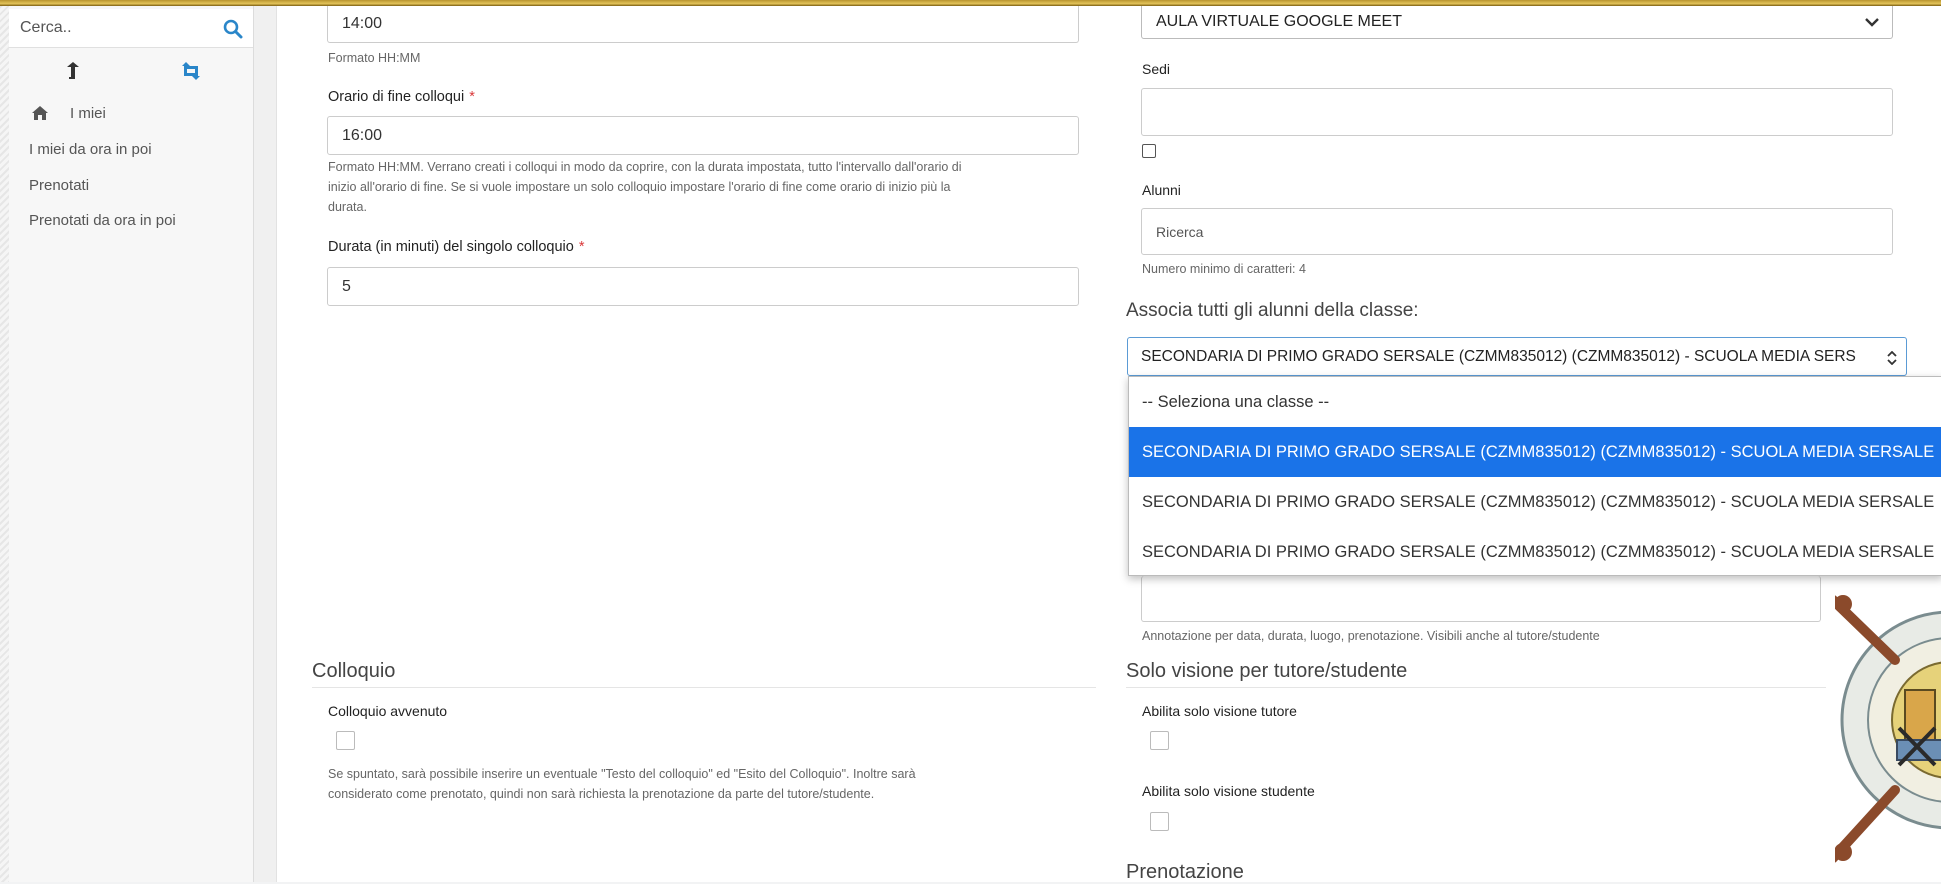  What do you see at coordinates (1224, 269) in the screenshot?
I see `alunni-hint: Numero minimo di caratteri: 4` at bounding box center [1224, 269].